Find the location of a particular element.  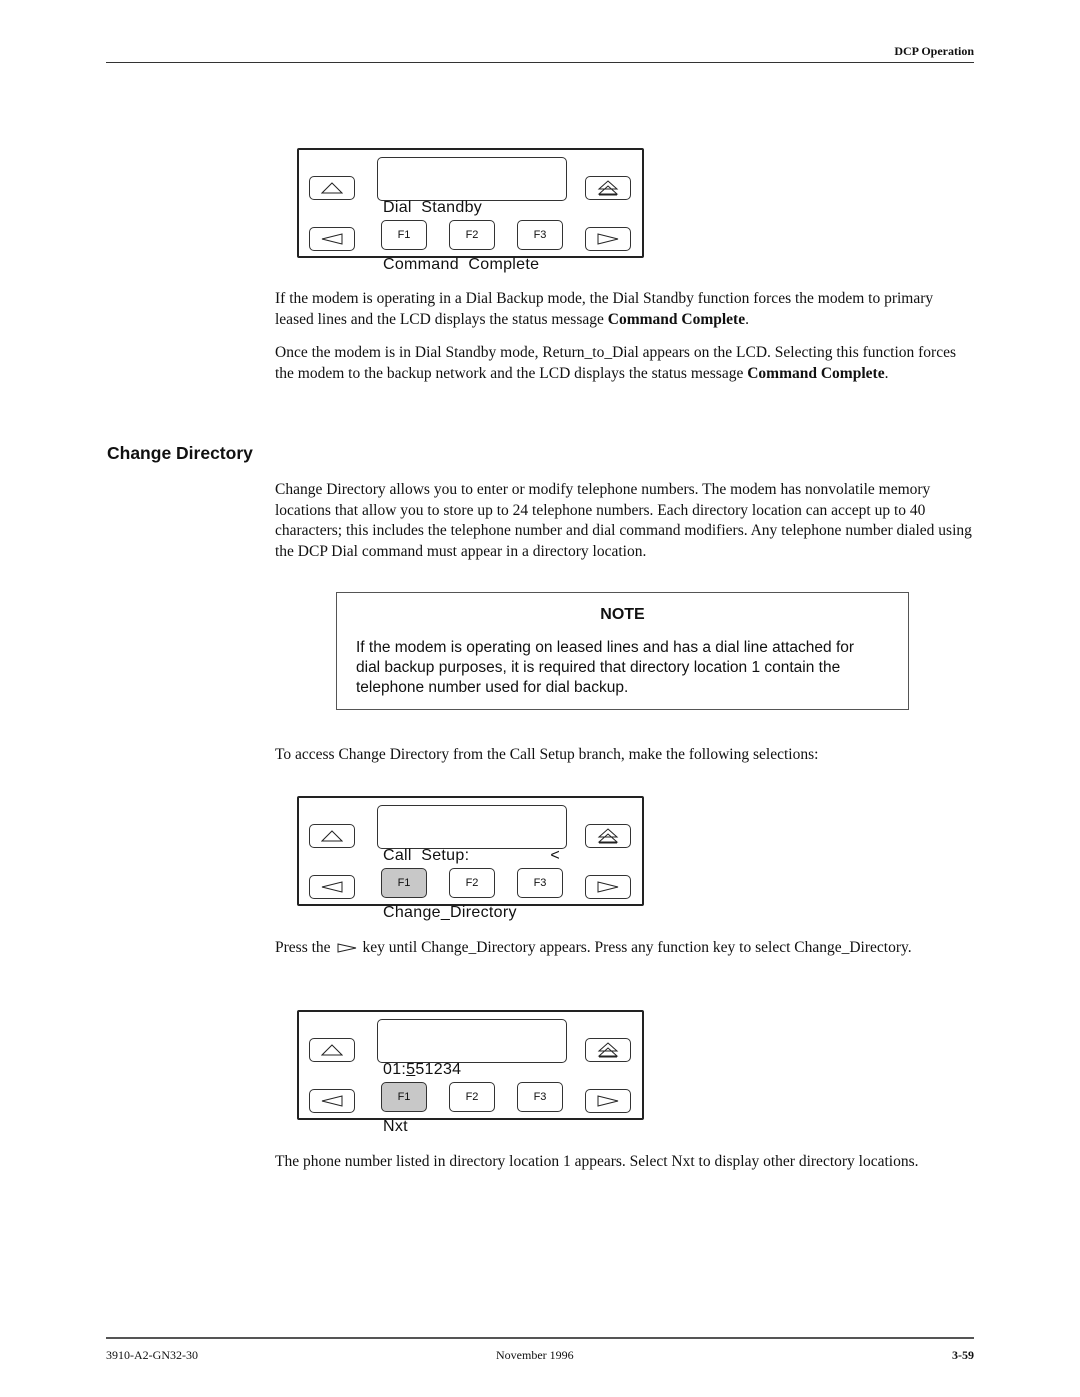

front-panel-dial-standby: Dial Standby Command Complete F1 F2 F3 is located at coordinates (470, 210).